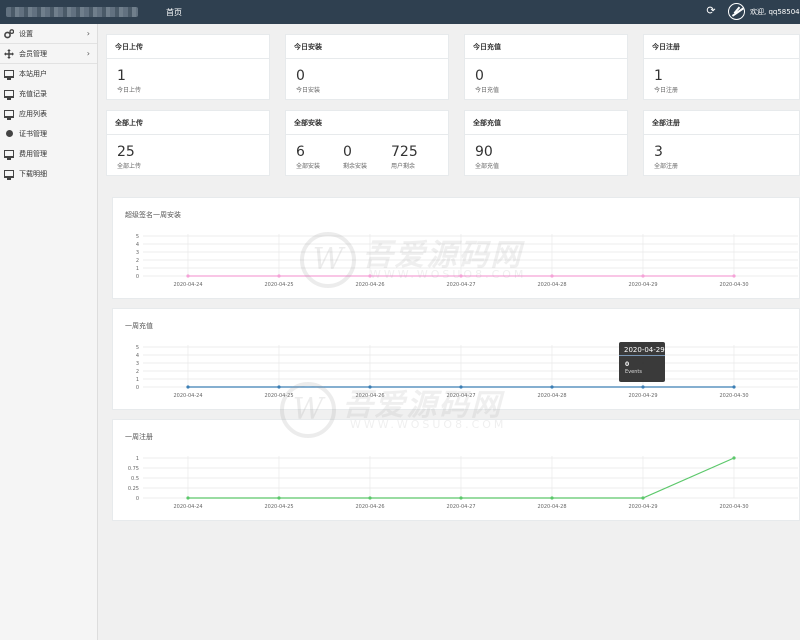 The width and height of the screenshot is (800, 640). What do you see at coordinates (48, 34) in the screenshot?
I see `sidebar-item-settings: 设置 ›` at bounding box center [48, 34].